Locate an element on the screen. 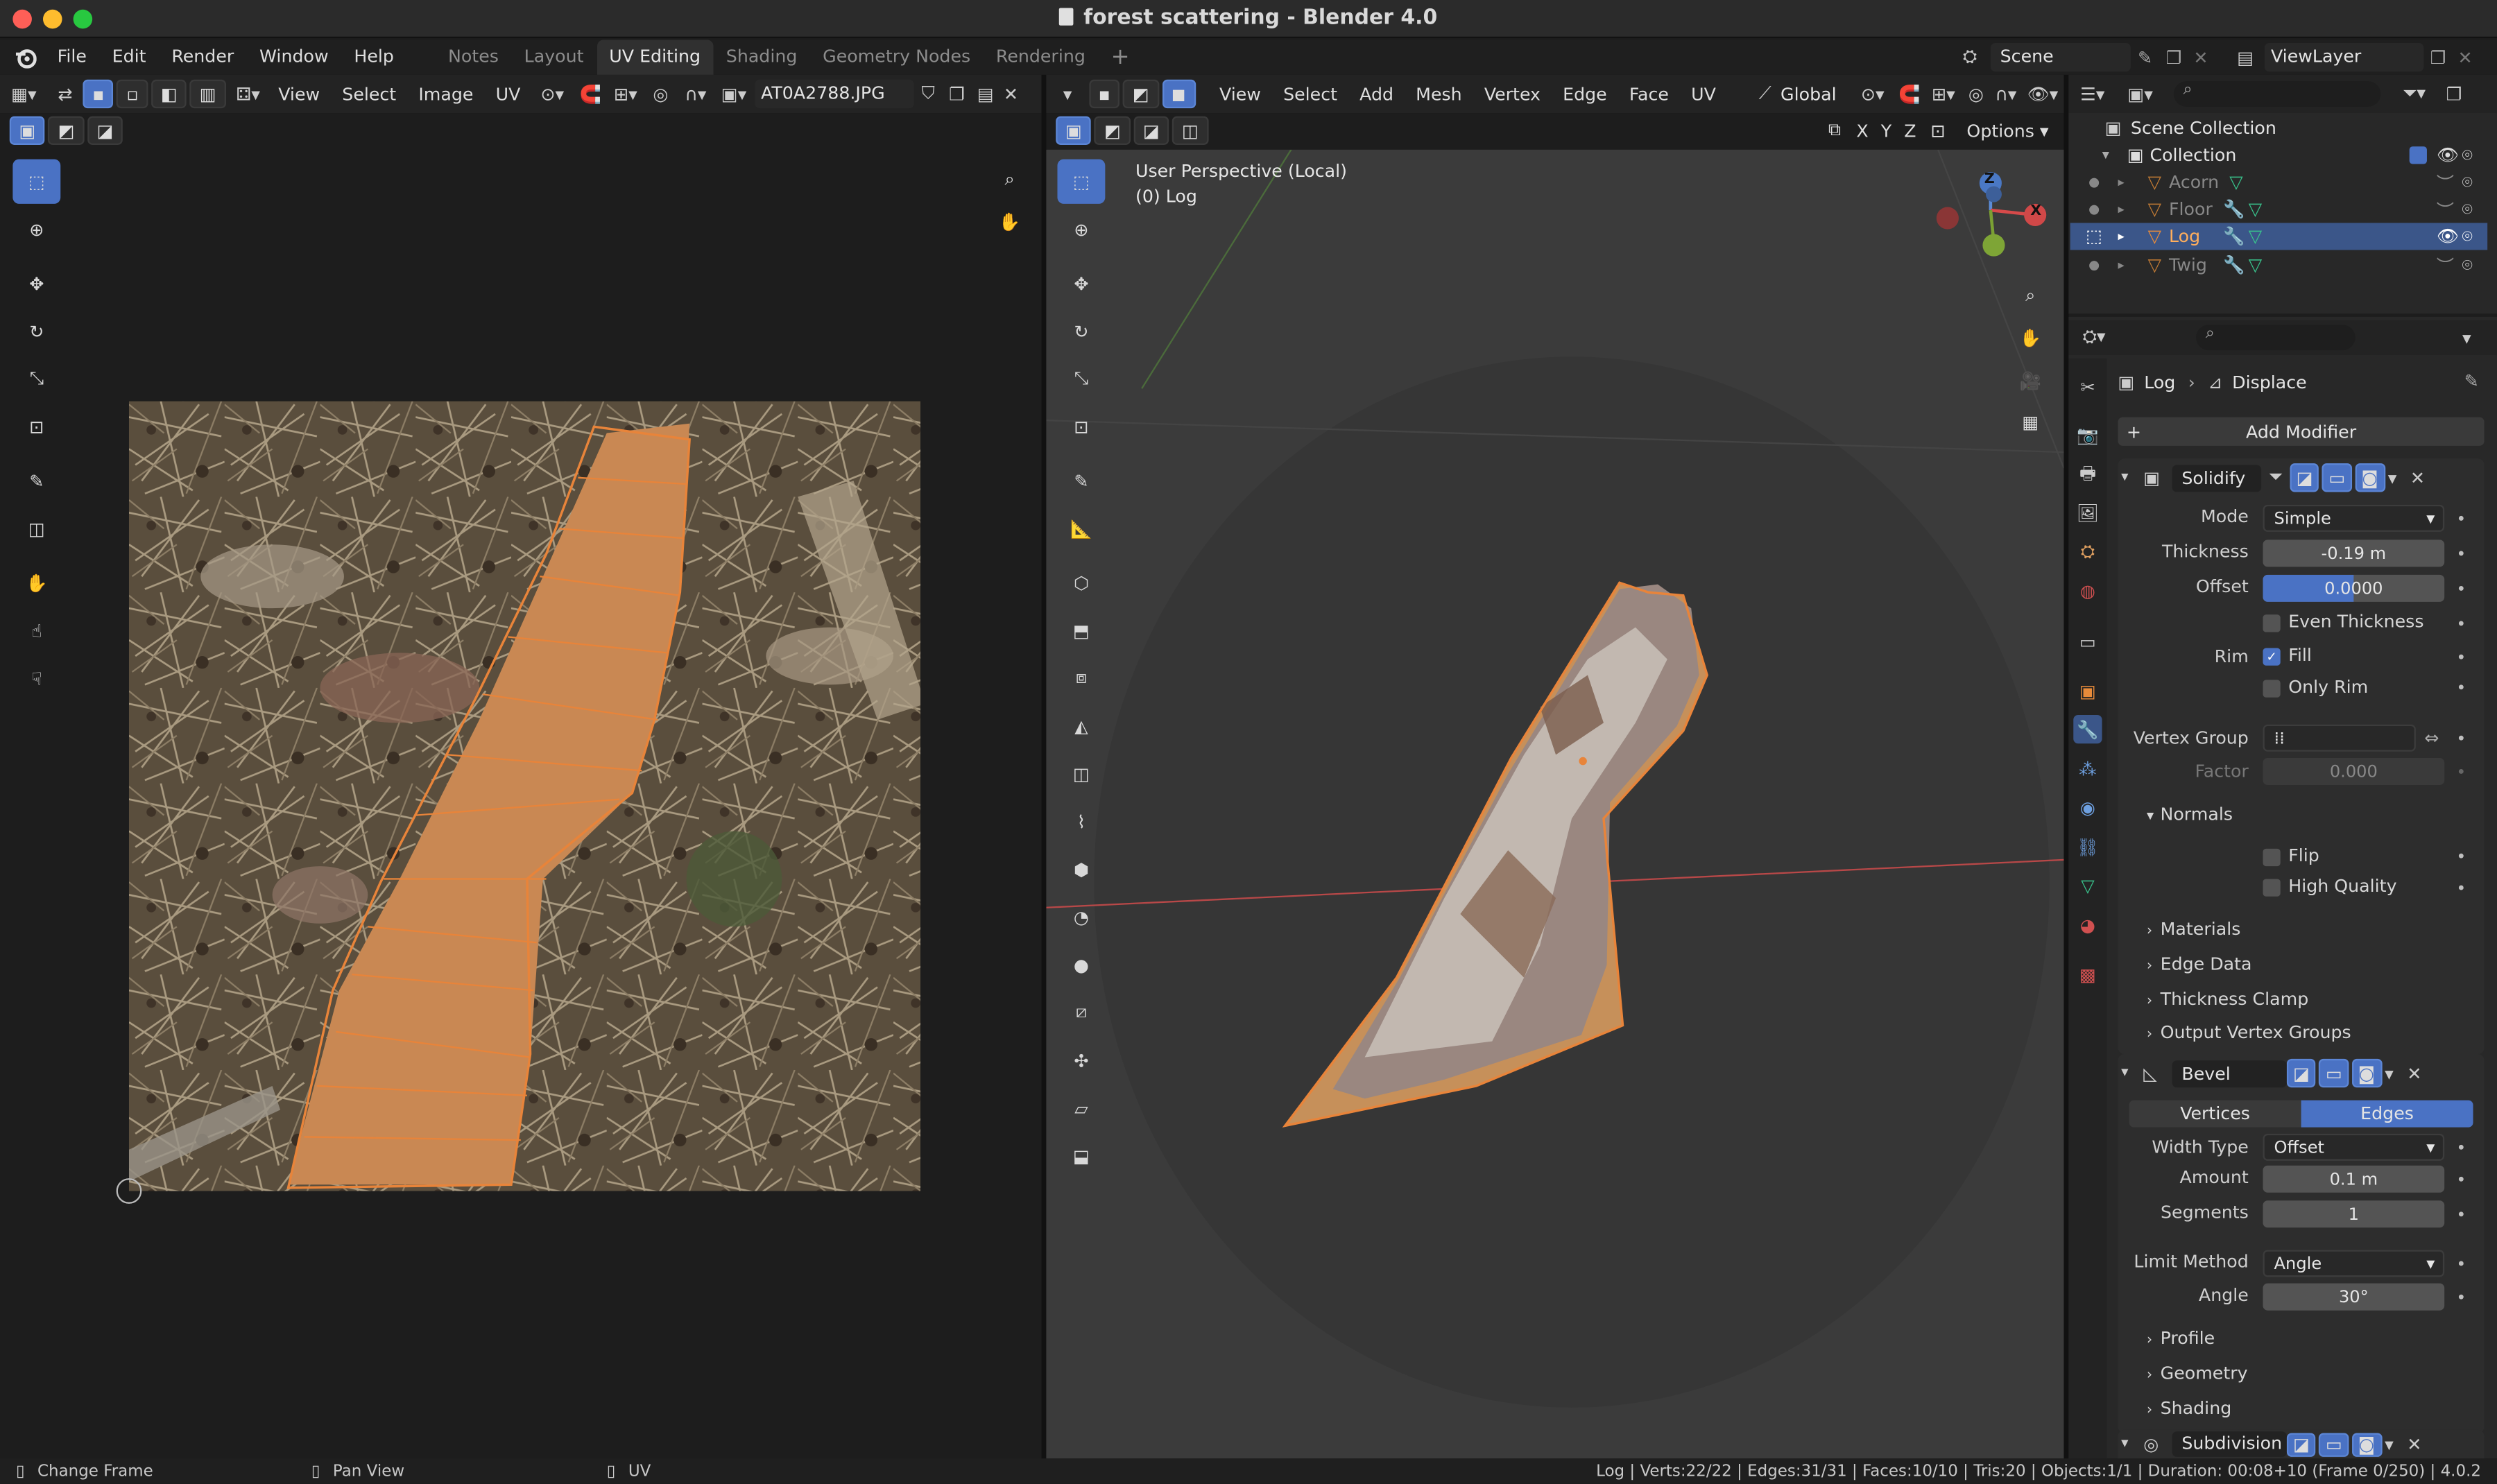  even-thickness-keyframe-dot is located at coordinates (2461, 623).